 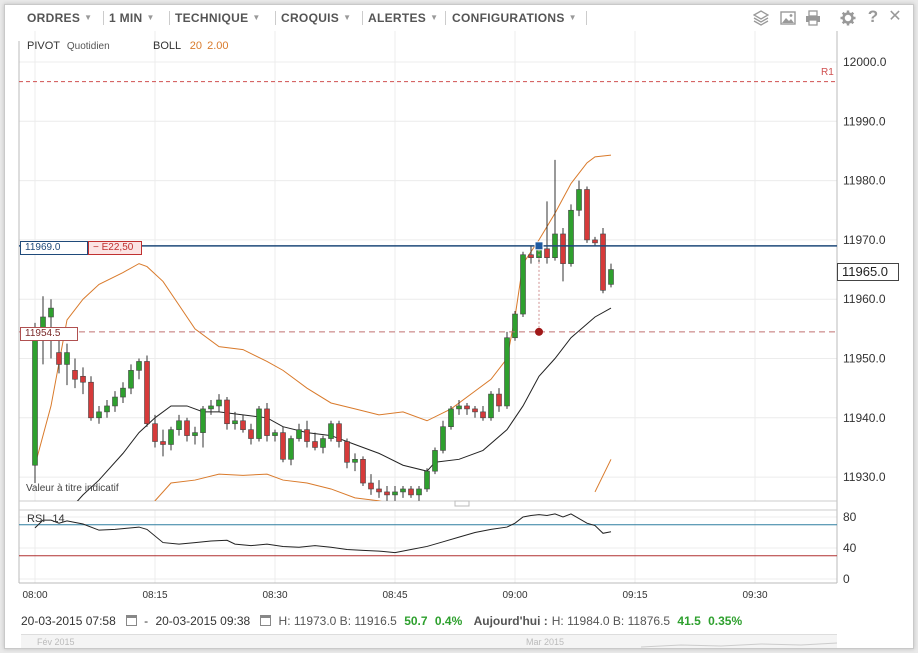 I want to click on navigator-preview, so click(x=739, y=645).